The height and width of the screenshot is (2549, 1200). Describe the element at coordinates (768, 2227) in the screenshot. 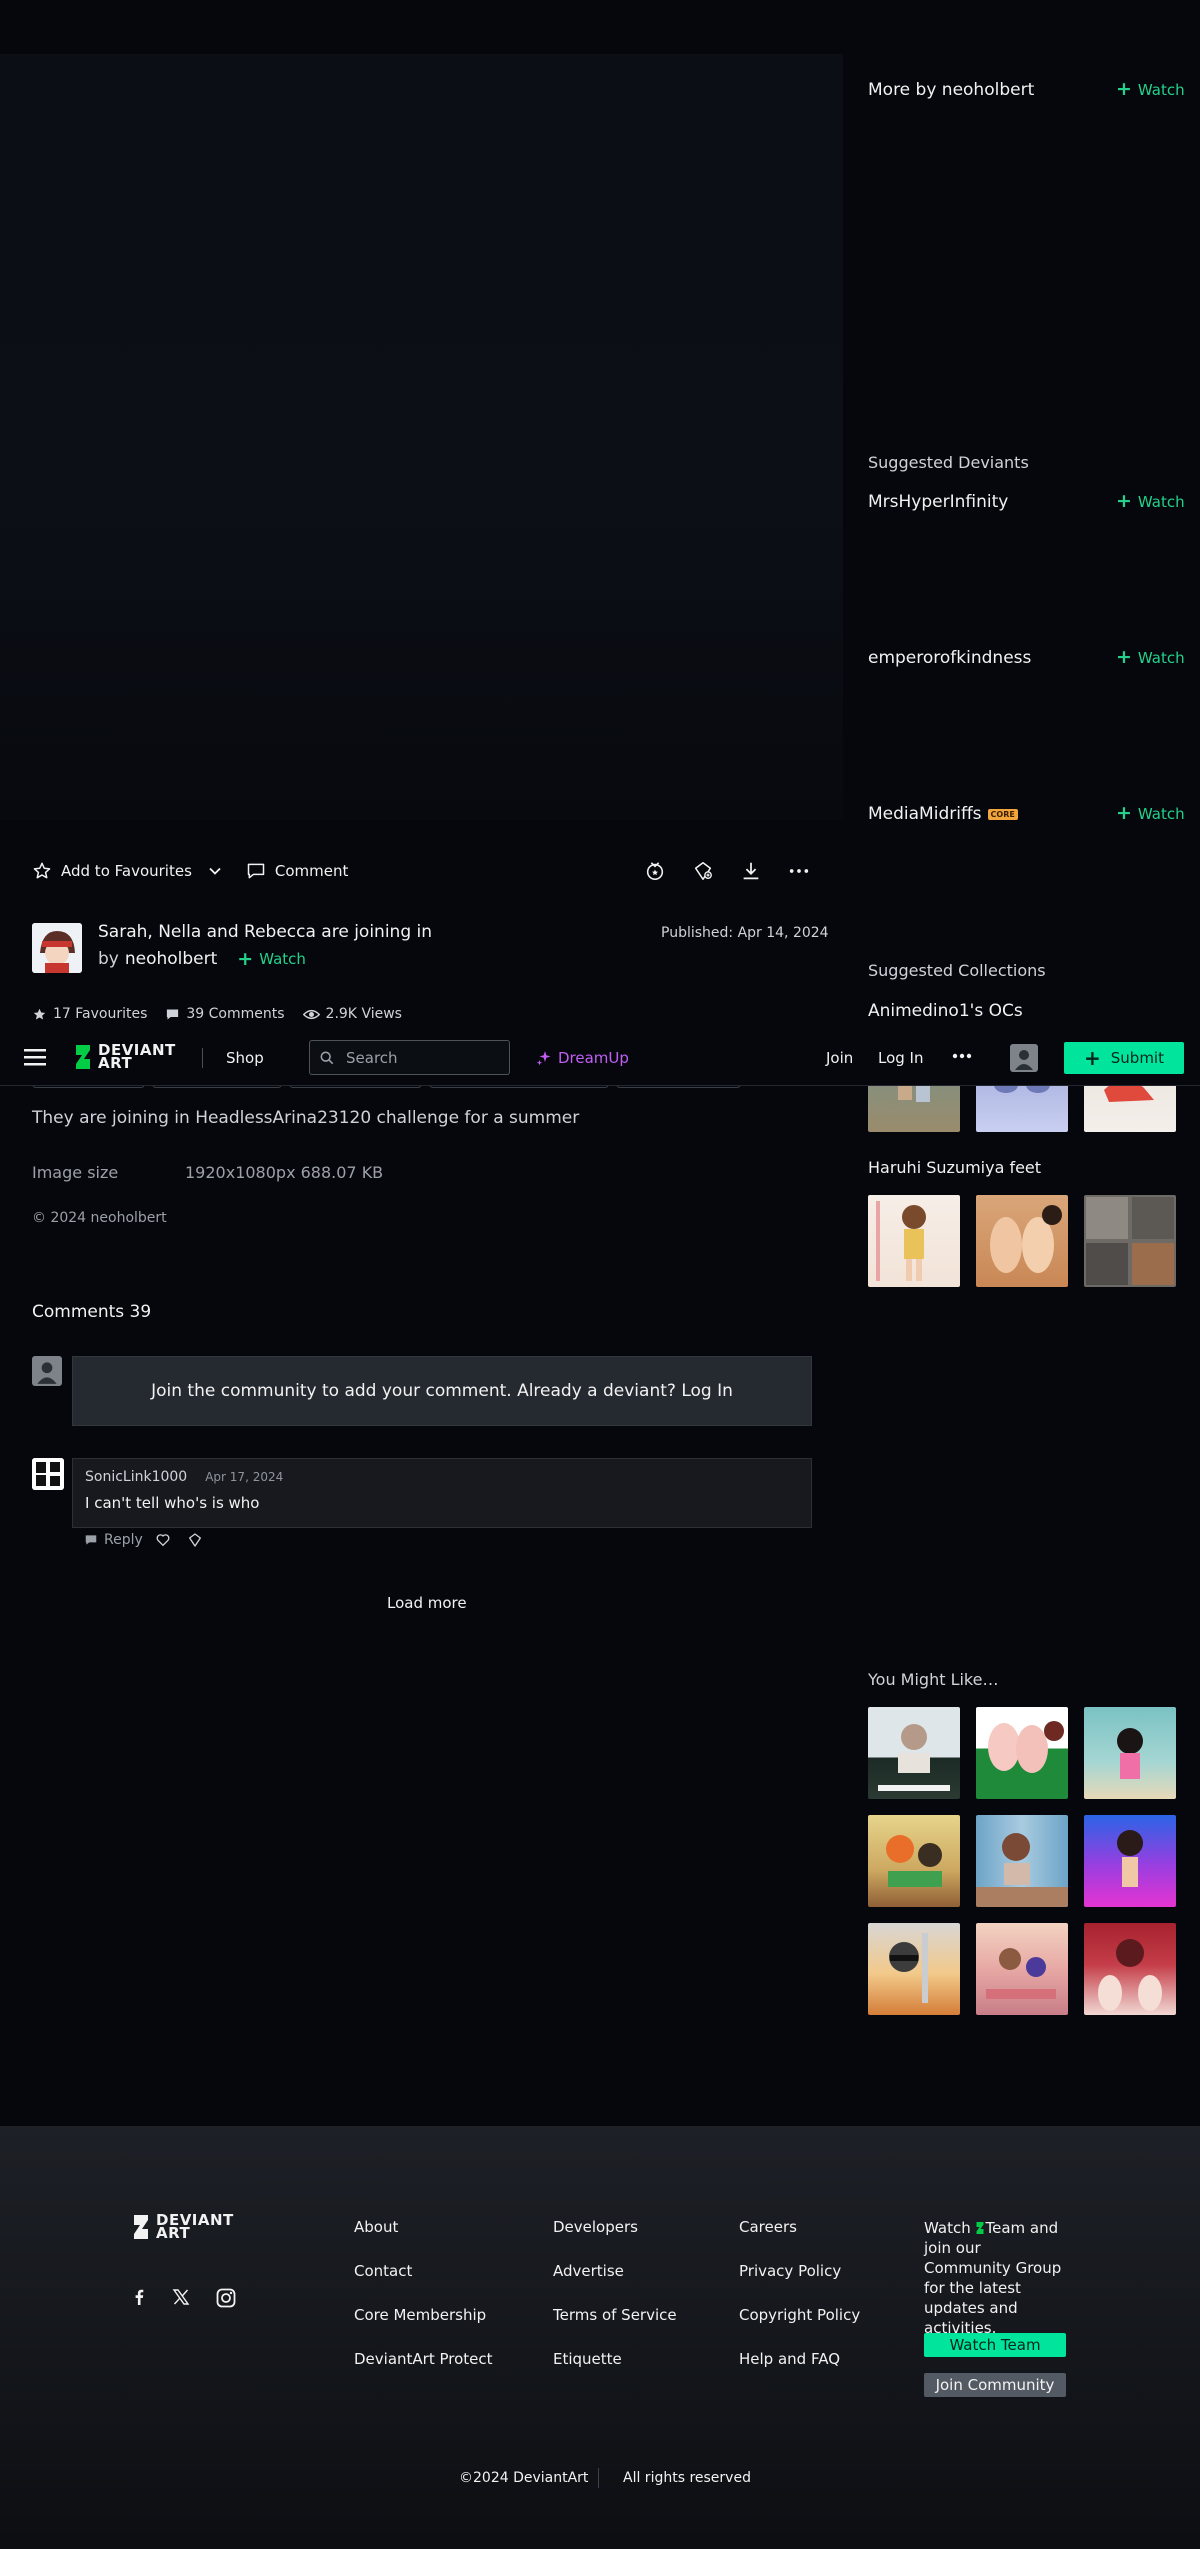

I see `footer-link-careers: Careers` at that location.